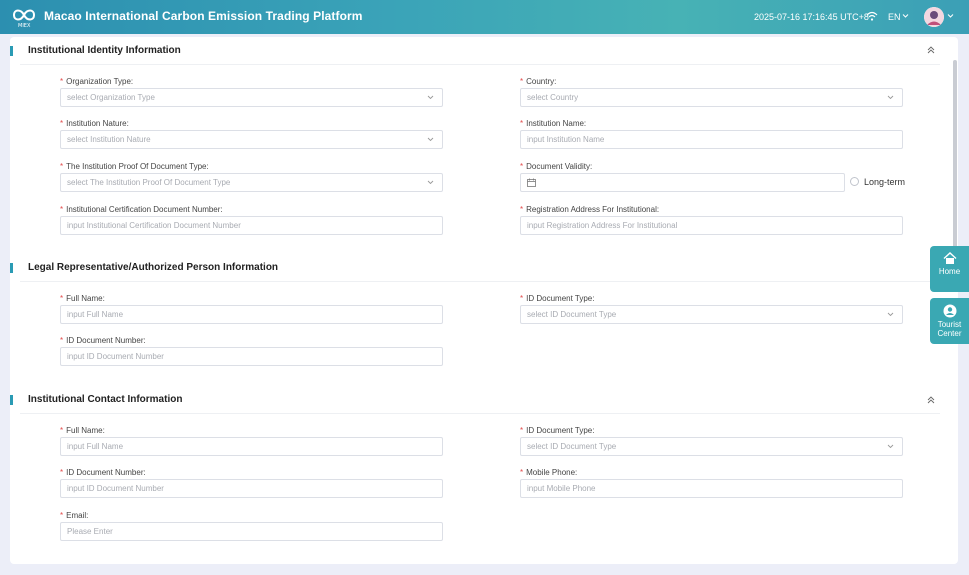 This screenshot has width=969, height=575. I want to click on institution-name-input: input Institution Name, so click(711, 139).